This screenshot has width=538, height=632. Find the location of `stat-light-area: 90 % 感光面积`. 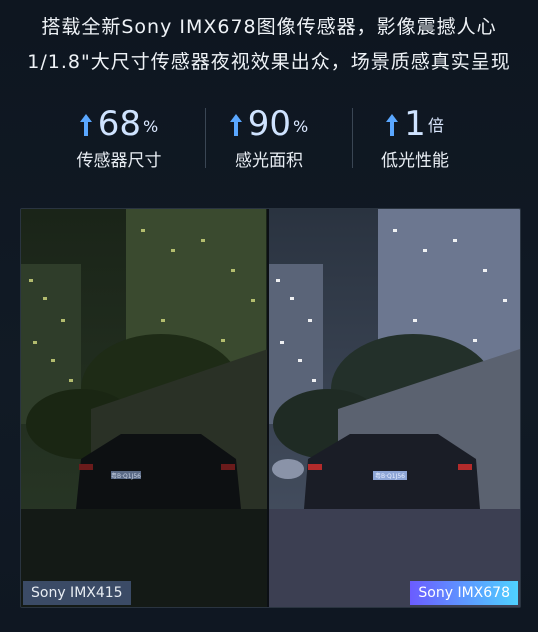

stat-light-area: 90 % 感光面积 is located at coordinates (269, 134).